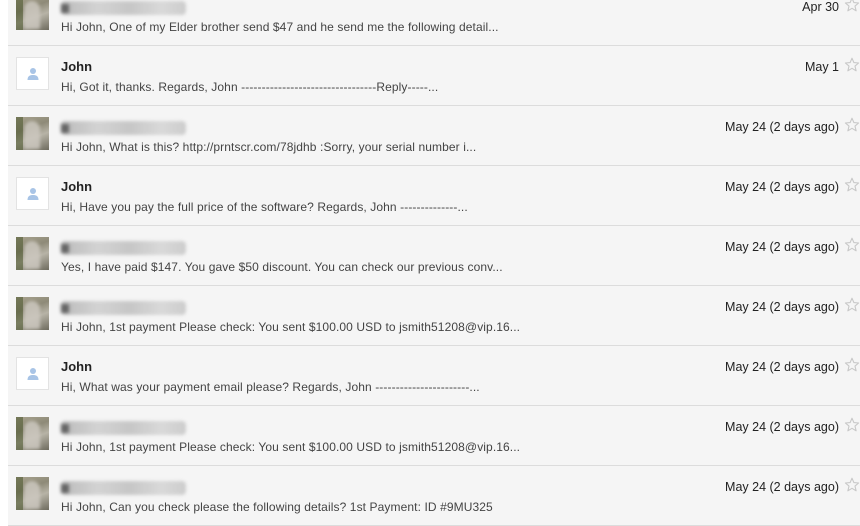 The height and width of the screenshot is (526, 860). What do you see at coordinates (820, 7) in the screenshot?
I see `message-date: Apr 30` at bounding box center [820, 7].